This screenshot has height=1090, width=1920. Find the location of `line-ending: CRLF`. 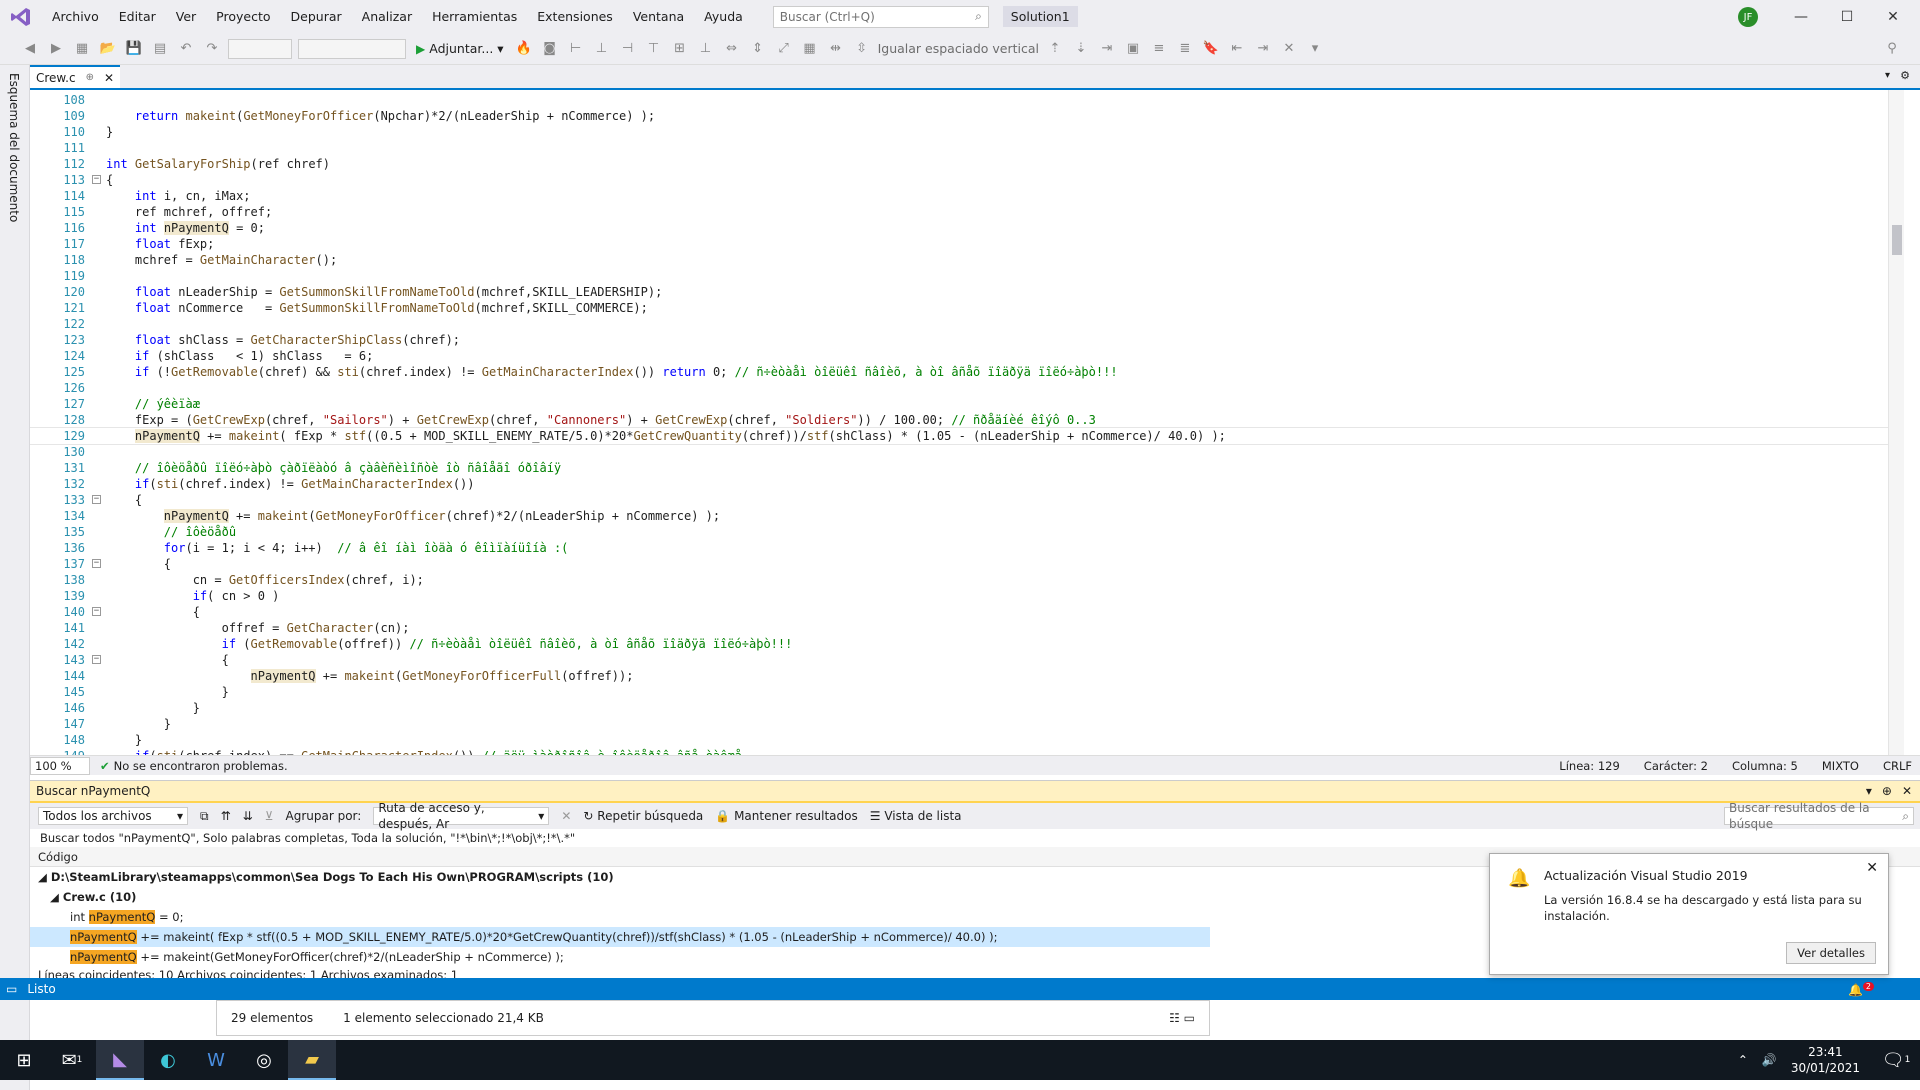

line-ending: CRLF is located at coordinates (1897, 766).